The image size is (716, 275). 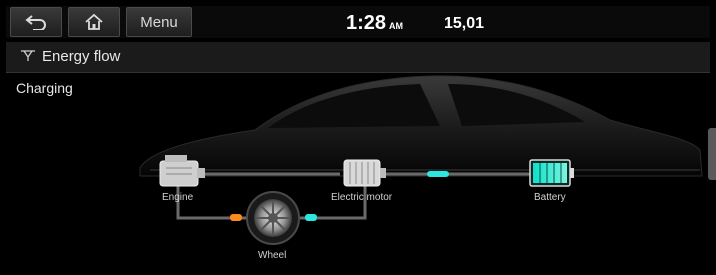 What do you see at coordinates (311, 217) in the screenshot?
I see `wheel-motor-flow-dot` at bounding box center [311, 217].